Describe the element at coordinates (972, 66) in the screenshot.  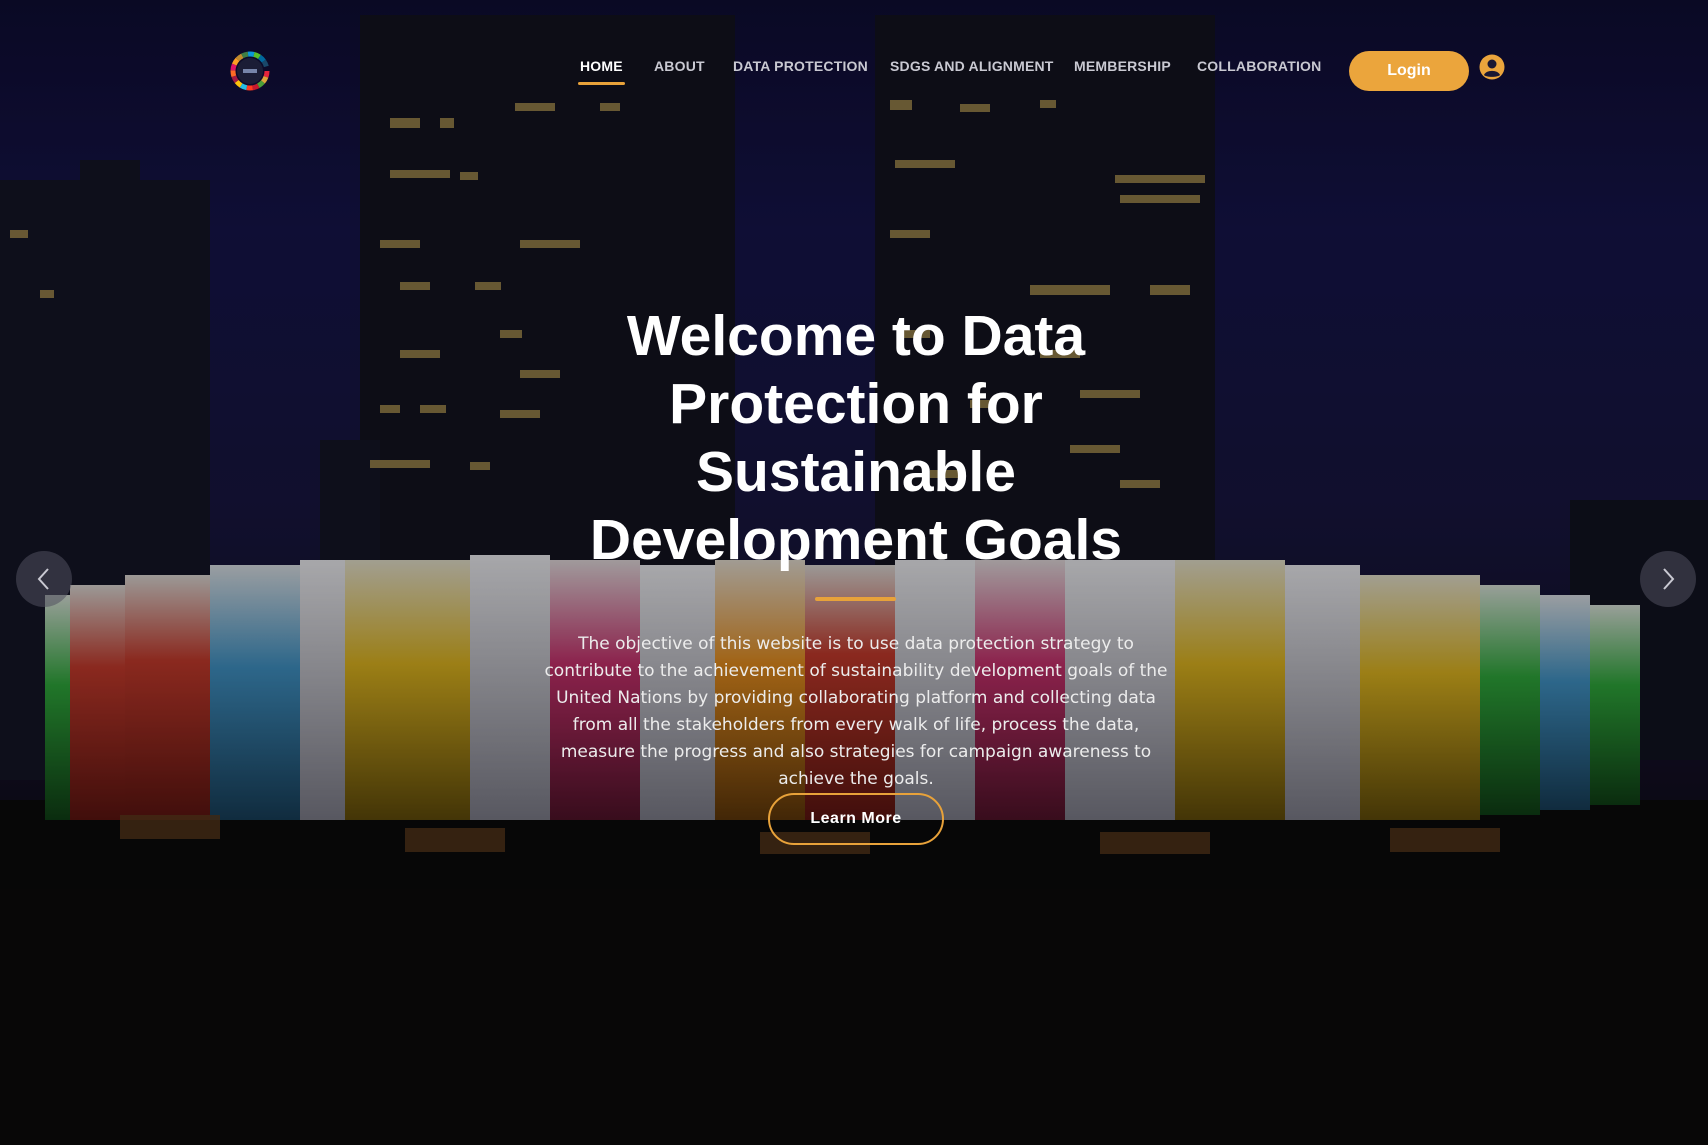
I see `nav-item-sdgs-and-alignment: SDGS AND ALIGNMENT` at that location.